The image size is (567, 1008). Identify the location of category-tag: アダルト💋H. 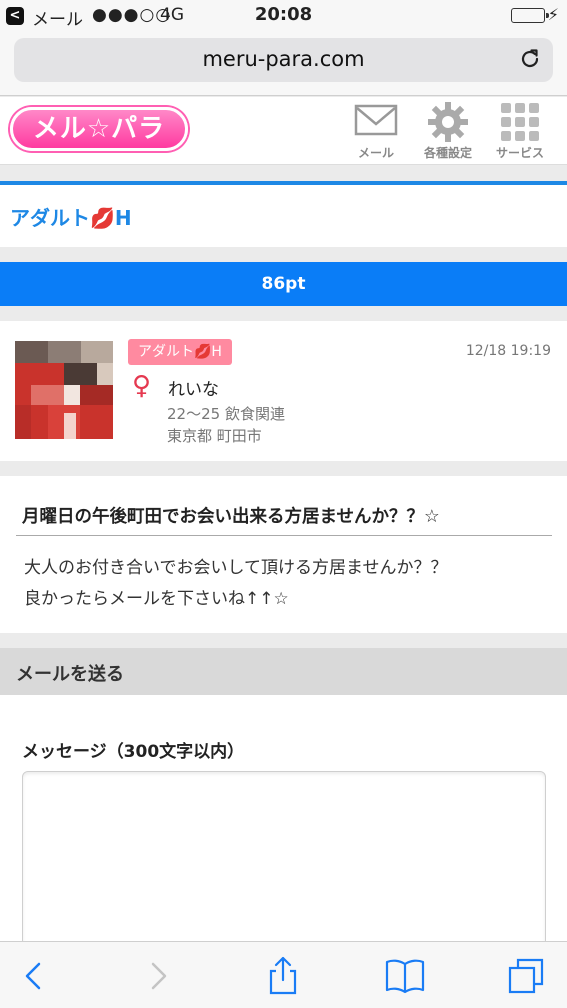
(180, 352).